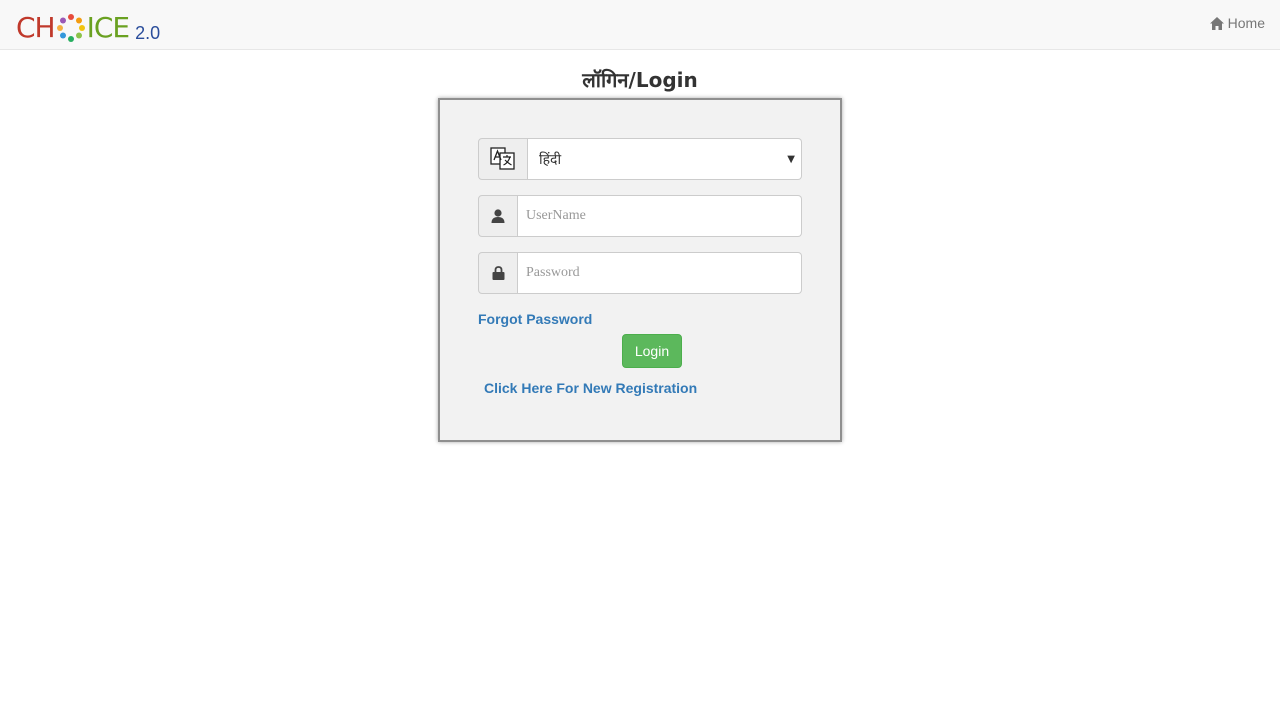  Describe the element at coordinates (660, 273) in the screenshot. I see `password-input` at that location.